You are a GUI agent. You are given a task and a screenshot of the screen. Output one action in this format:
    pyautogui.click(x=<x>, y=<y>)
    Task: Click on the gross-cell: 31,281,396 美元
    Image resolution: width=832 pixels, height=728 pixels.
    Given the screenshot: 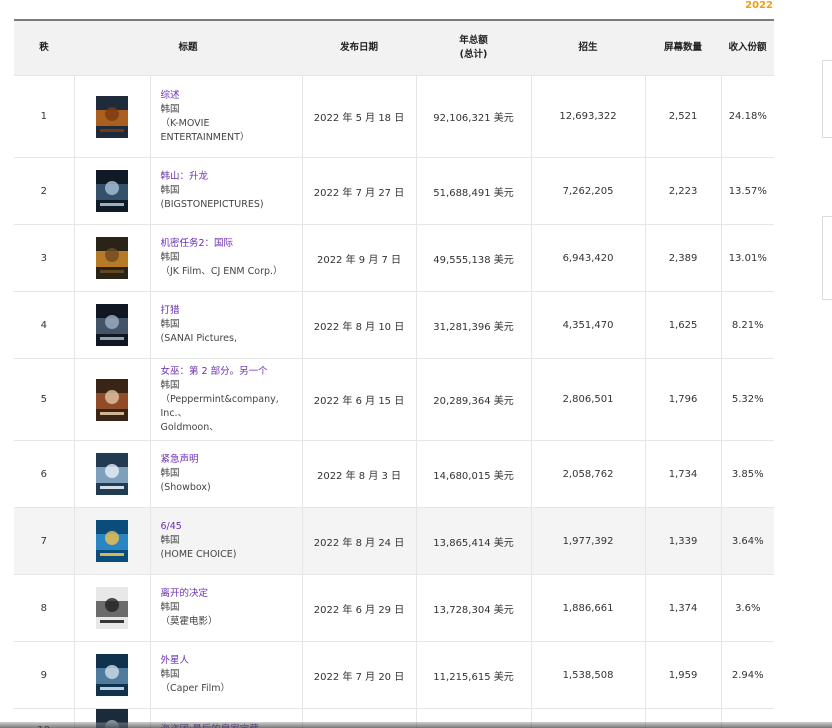 What is the action you would take?
    pyautogui.click(x=474, y=325)
    